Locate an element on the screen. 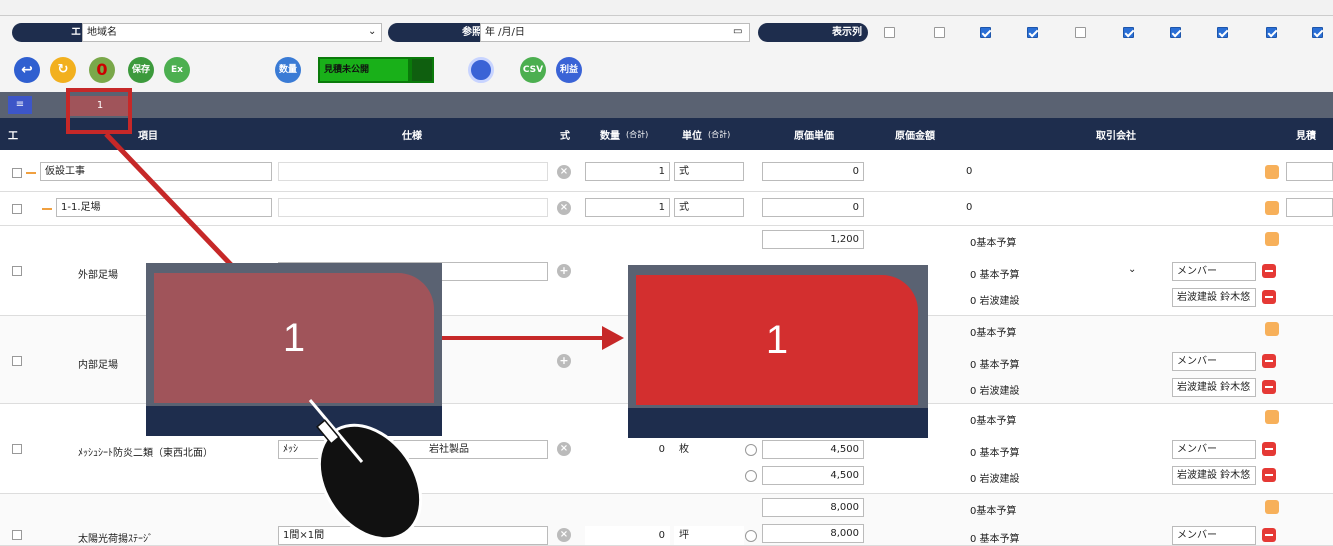 The image size is (1333, 546). tab-after-zoom: 1 is located at coordinates (778, 351).